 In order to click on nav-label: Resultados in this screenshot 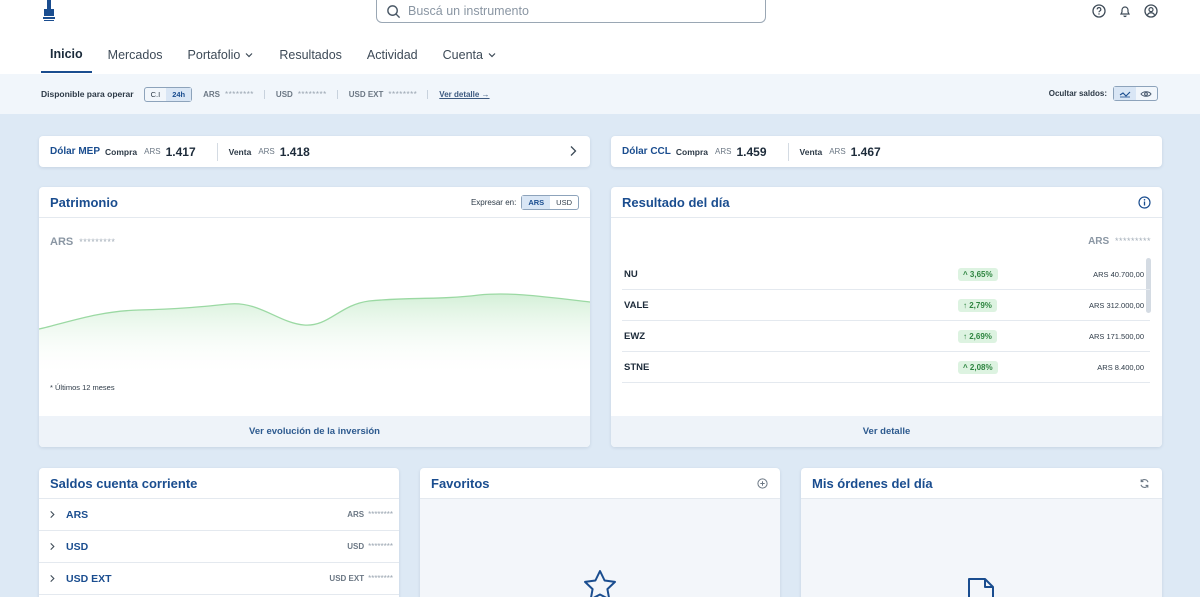, I will do `click(310, 54)`.